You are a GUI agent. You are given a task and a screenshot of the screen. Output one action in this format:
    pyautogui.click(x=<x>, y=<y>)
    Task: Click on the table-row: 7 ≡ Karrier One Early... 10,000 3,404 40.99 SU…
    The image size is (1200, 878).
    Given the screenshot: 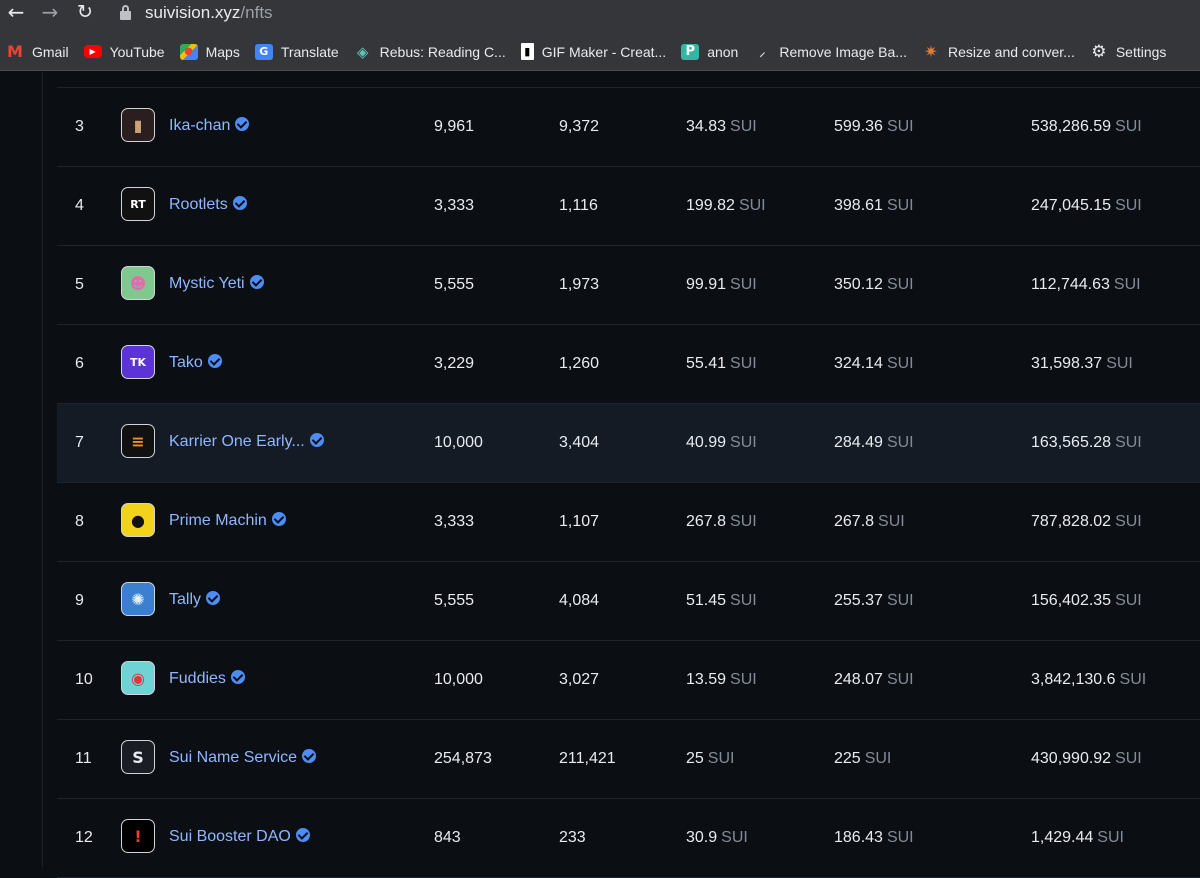 What is the action you would take?
    pyautogui.click(x=628, y=443)
    